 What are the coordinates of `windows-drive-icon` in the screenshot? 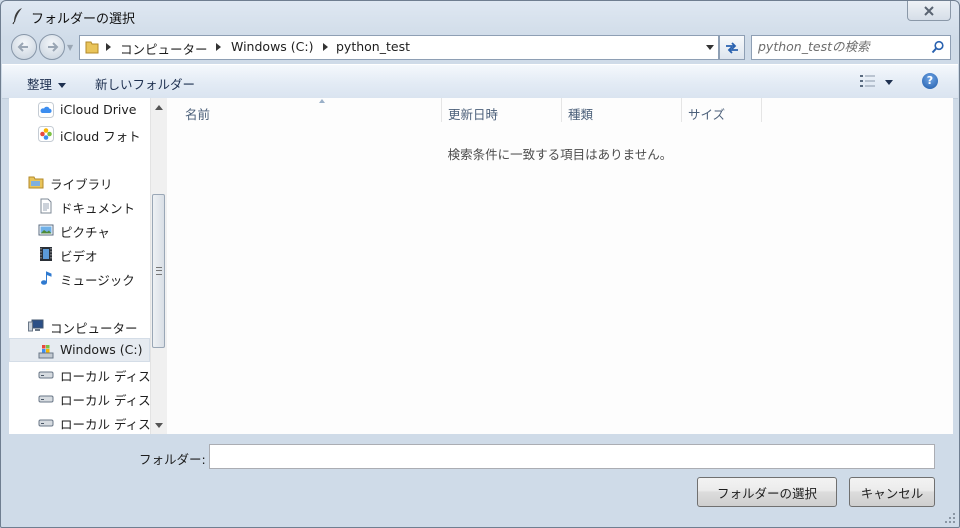 It's located at (46, 352).